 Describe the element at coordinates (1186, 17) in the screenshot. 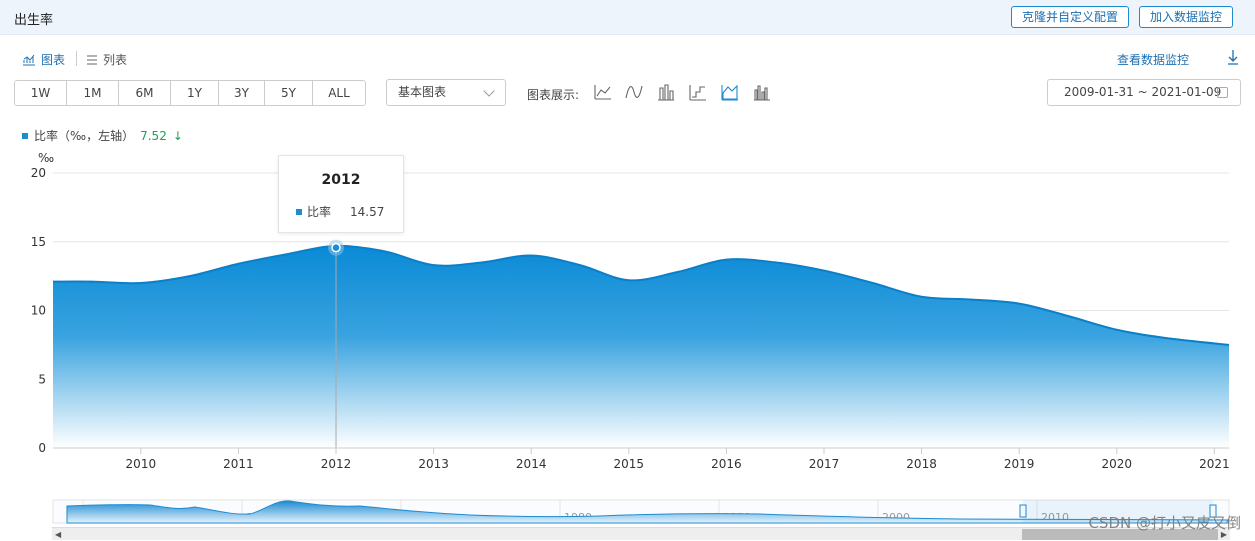

I see `add-monitor-button: 加入数据监控` at that location.